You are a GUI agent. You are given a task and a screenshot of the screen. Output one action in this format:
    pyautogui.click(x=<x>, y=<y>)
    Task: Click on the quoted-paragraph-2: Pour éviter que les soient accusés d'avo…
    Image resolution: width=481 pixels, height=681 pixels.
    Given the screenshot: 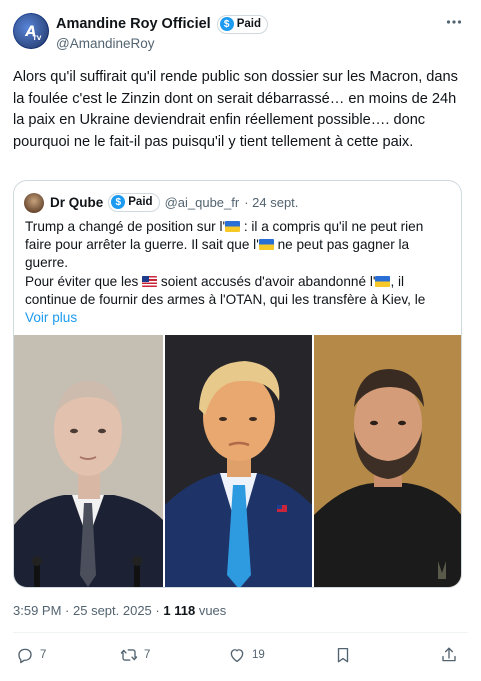 What is the action you would take?
    pyautogui.click(x=239, y=291)
    